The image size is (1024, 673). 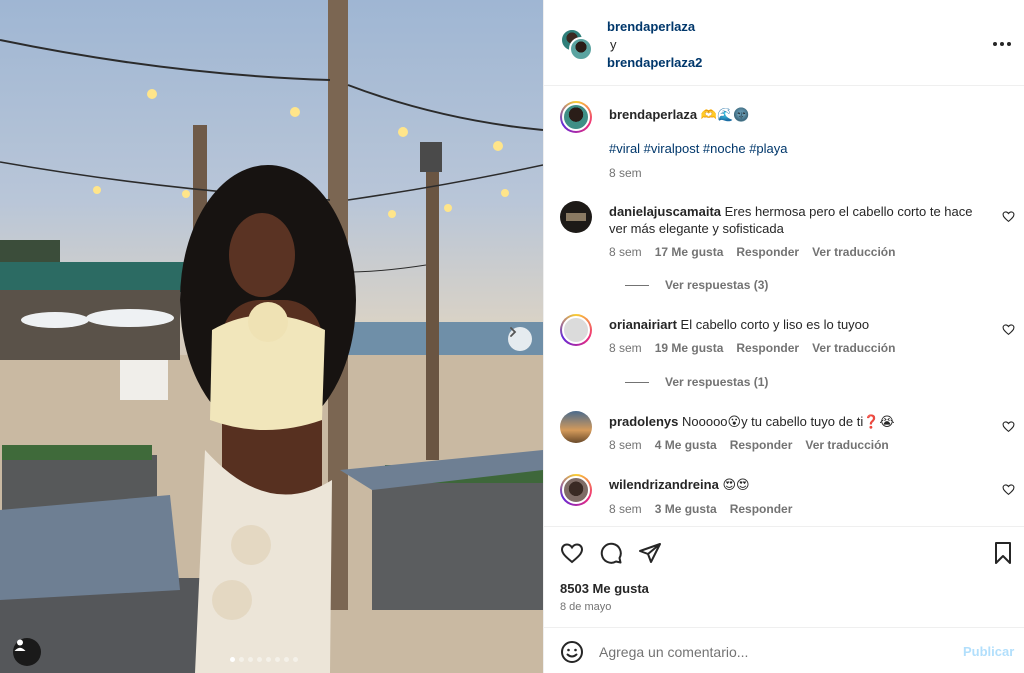 I want to click on comment-text: 😍😍, so click(x=736, y=484).